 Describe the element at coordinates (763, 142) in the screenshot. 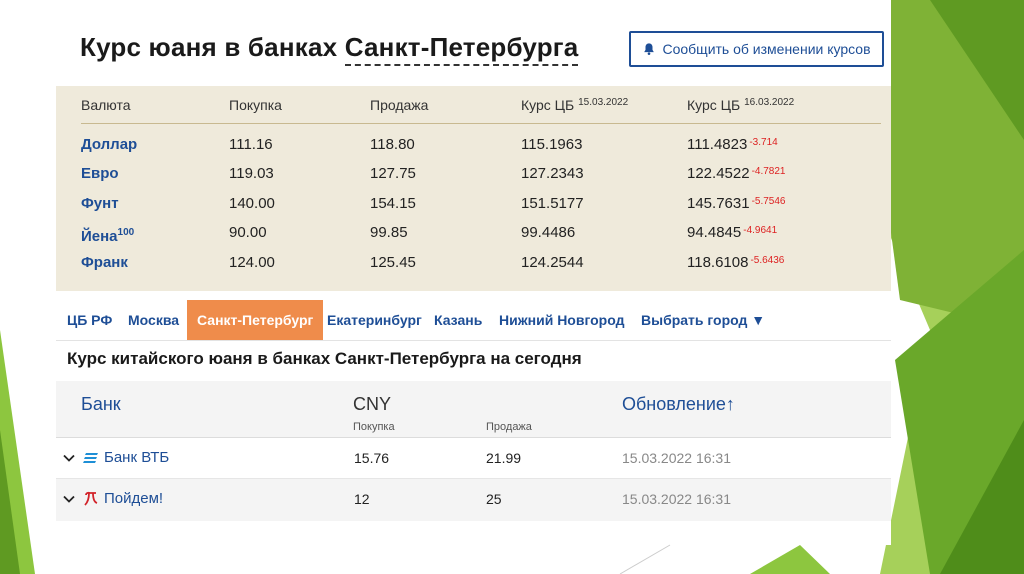

I see `rate-delta: -3.714` at that location.